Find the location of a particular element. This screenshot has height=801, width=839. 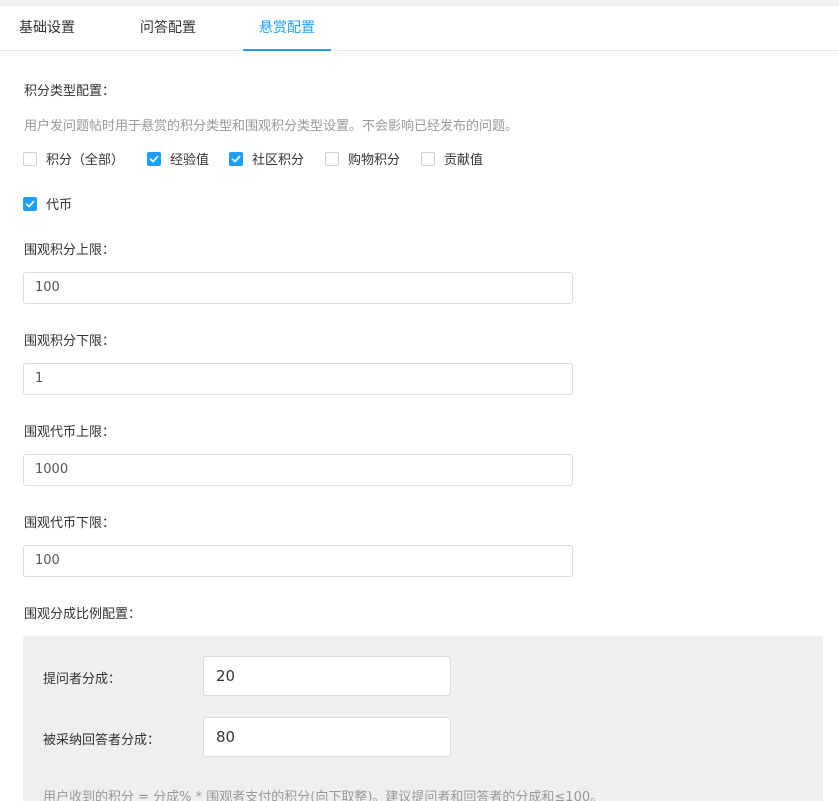

points-type-description: 用户发问题帖时用于悬赏的积分类型和围观积分类型设置。不会影响已经发布的问题。 is located at coordinates (271, 126).